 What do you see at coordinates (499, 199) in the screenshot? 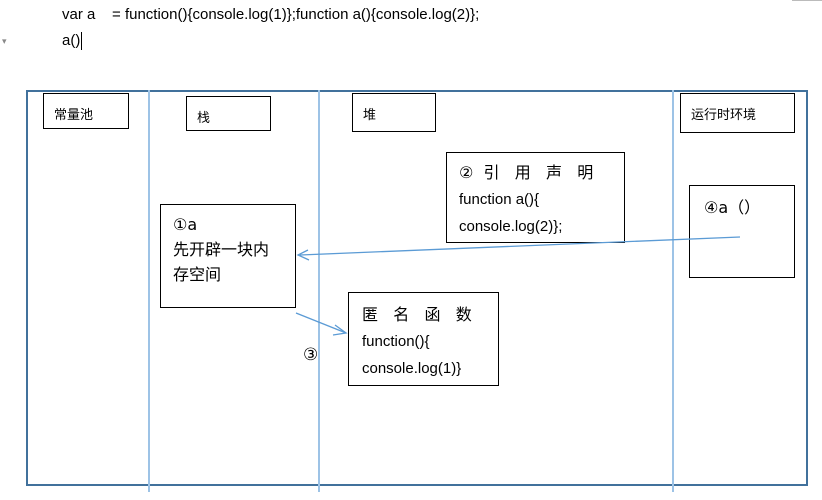
I see `declared-fn-line-1: function a(){` at bounding box center [499, 199].